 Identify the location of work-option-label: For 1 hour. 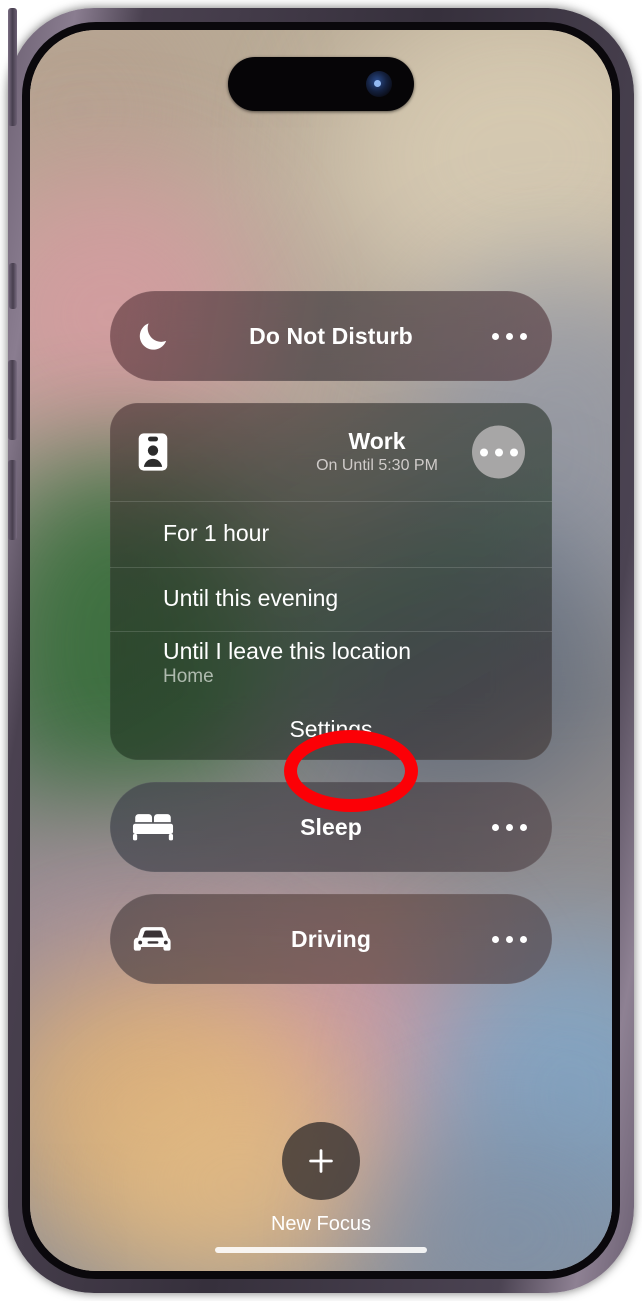
(216, 533).